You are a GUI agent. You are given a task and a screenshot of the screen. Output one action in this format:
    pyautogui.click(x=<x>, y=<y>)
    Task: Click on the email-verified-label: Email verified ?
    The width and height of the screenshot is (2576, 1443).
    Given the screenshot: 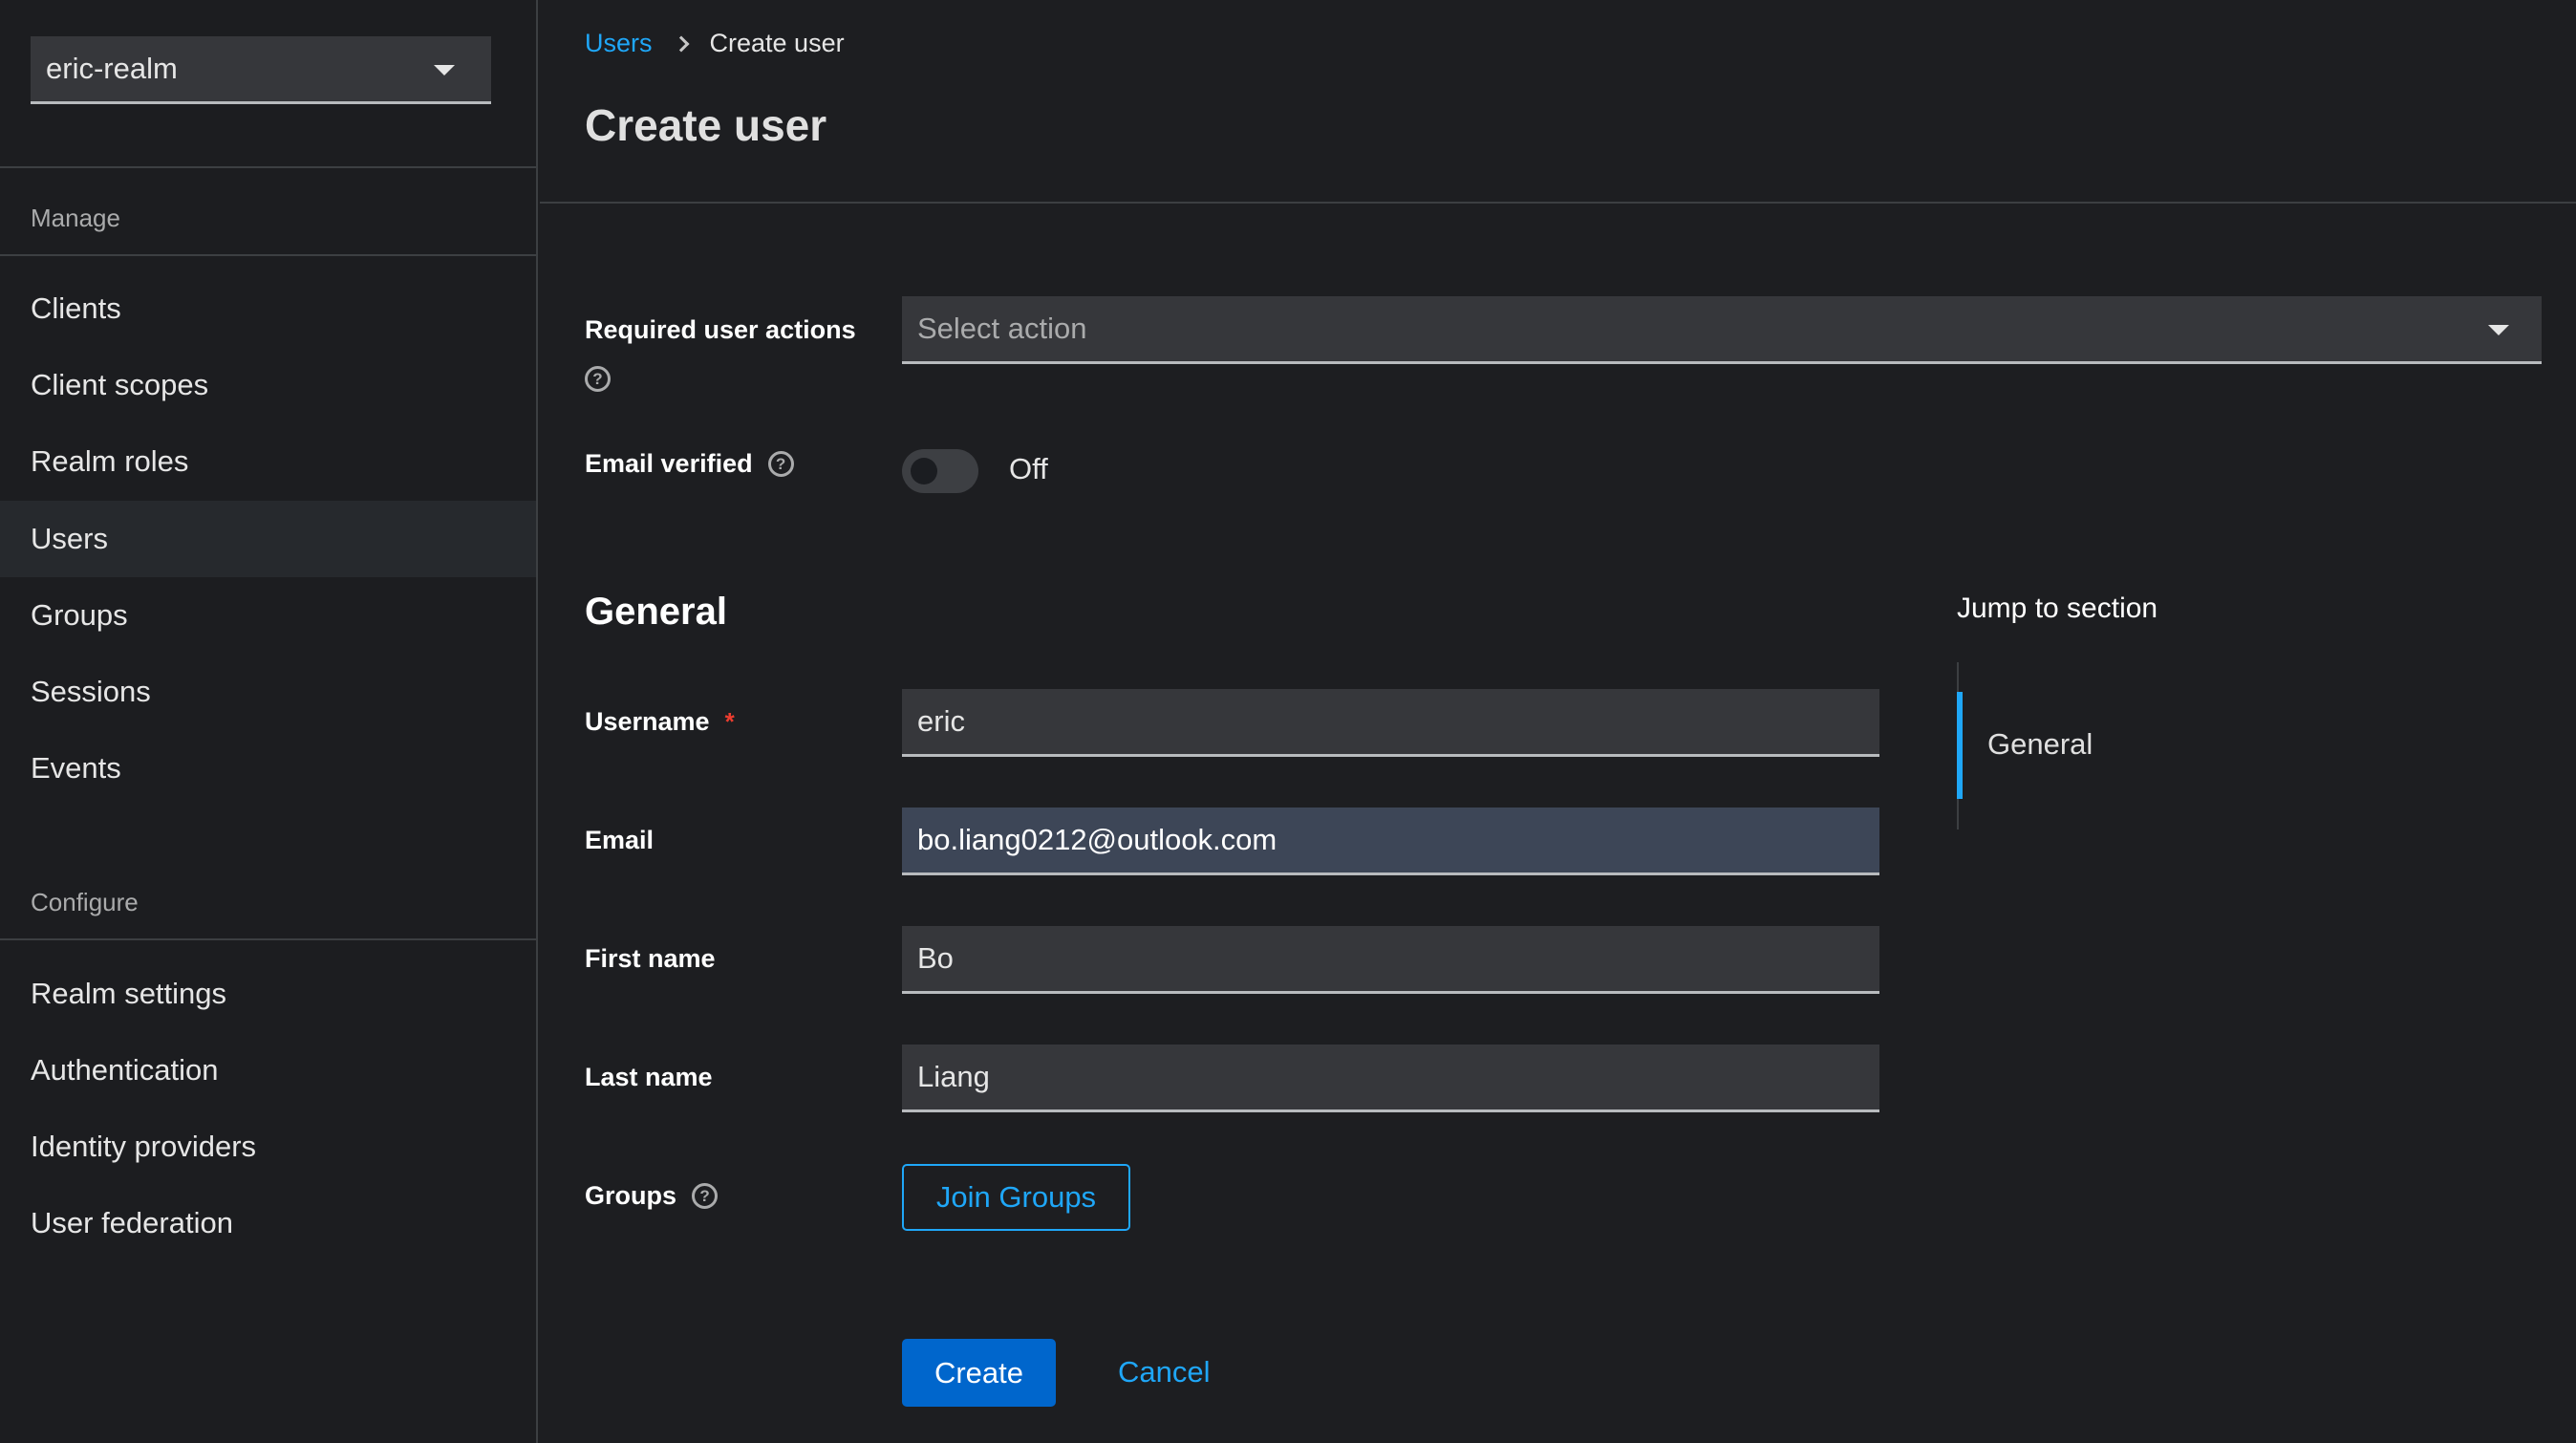 What is the action you would take?
    pyautogui.click(x=689, y=464)
    